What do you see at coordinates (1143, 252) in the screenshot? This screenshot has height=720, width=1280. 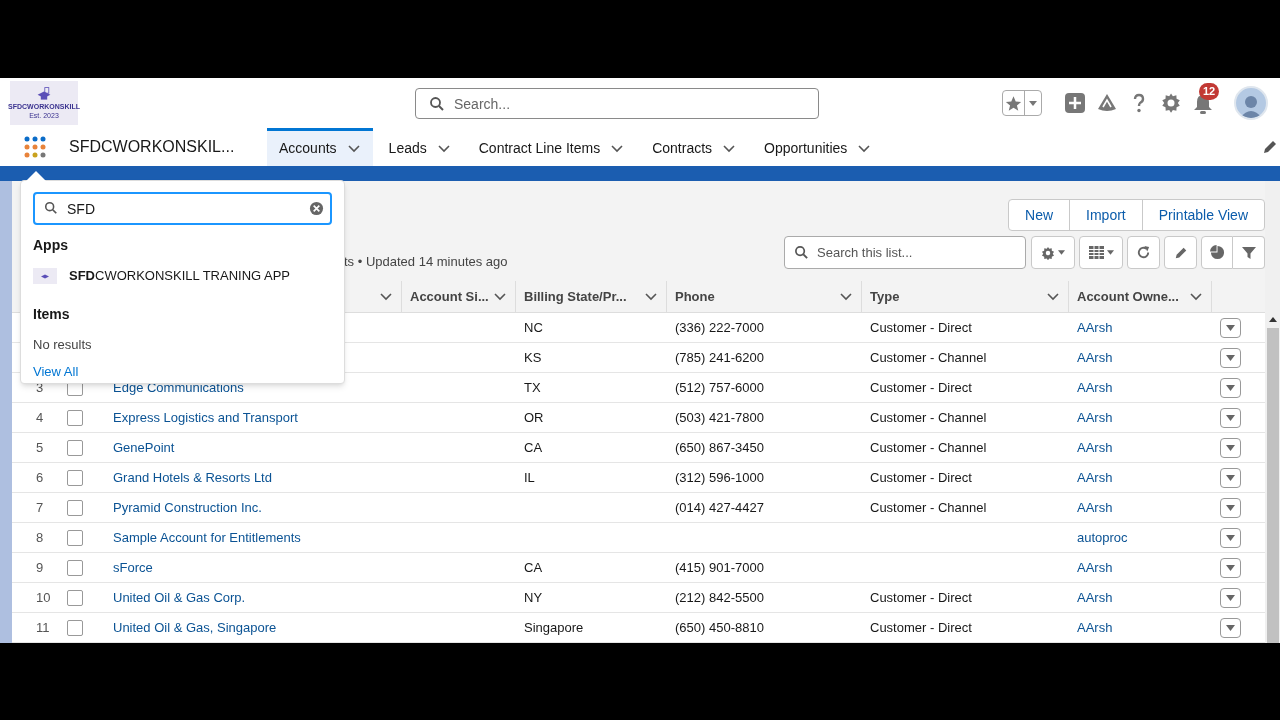 I see `refresh-button` at bounding box center [1143, 252].